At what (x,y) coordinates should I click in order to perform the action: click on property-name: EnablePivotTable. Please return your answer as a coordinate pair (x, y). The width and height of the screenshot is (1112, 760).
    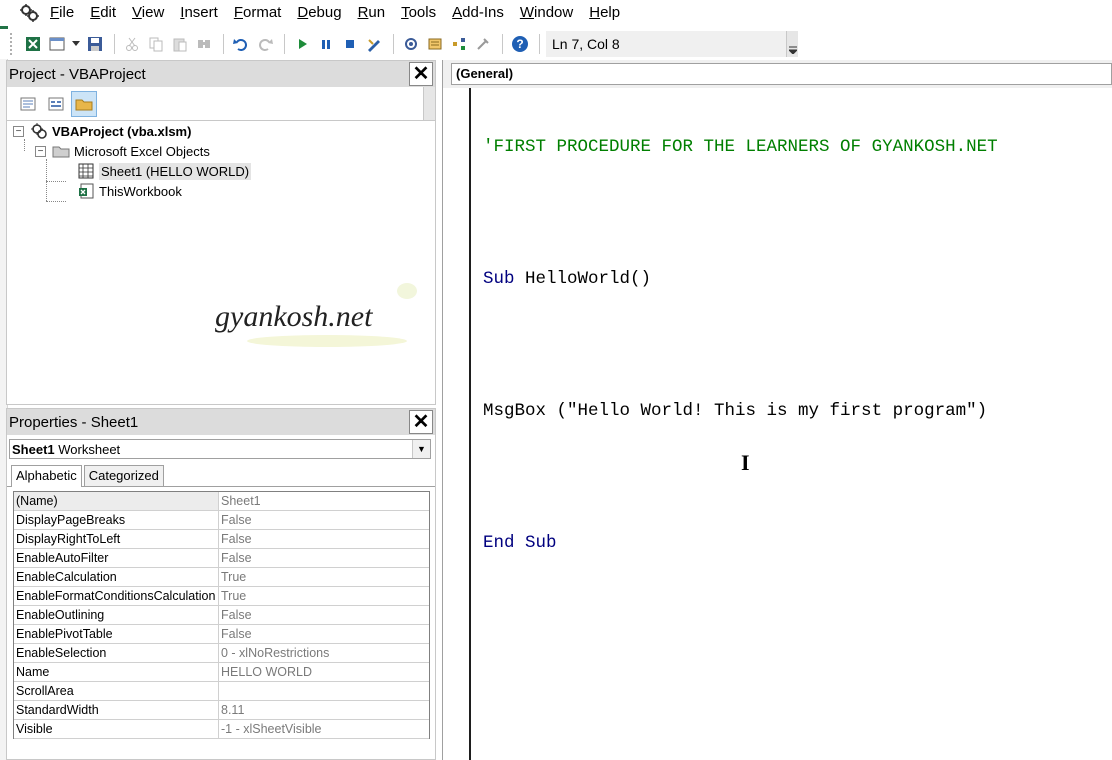
    Looking at the image, I should click on (116, 634).